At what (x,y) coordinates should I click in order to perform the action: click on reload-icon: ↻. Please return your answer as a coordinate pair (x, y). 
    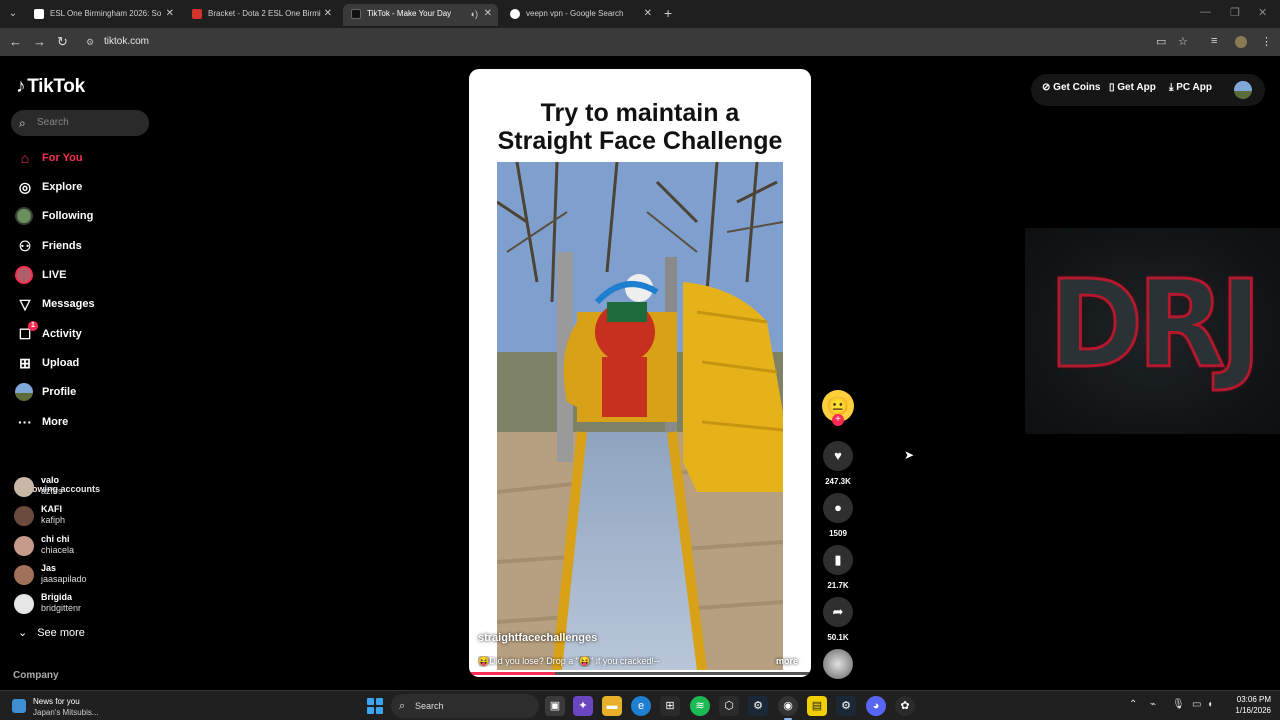
    Looking at the image, I should click on (62, 42).